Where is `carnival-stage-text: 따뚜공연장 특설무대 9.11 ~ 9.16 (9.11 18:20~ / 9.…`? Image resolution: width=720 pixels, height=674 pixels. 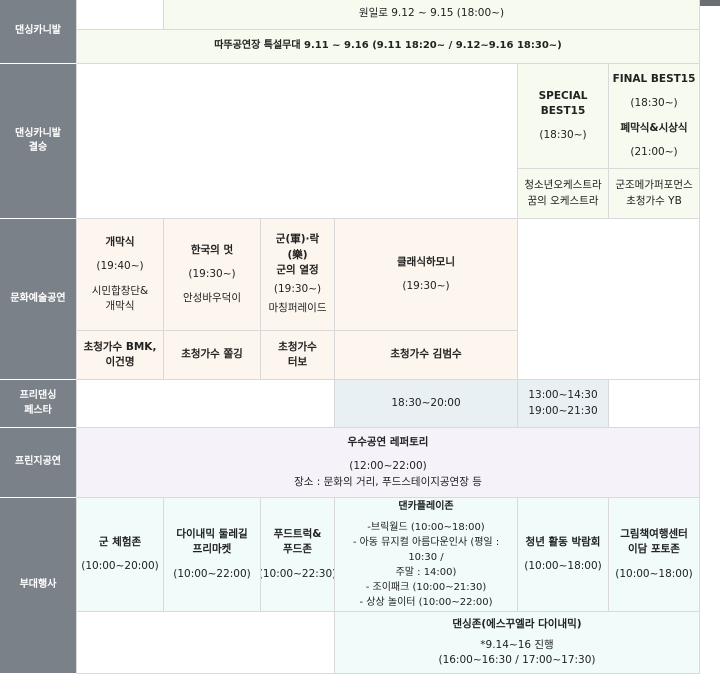 carnival-stage-text: 따뚜공연장 특설무대 9.11 ~ 9.16 (9.11 18:20~ / 9.… is located at coordinates (388, 46).